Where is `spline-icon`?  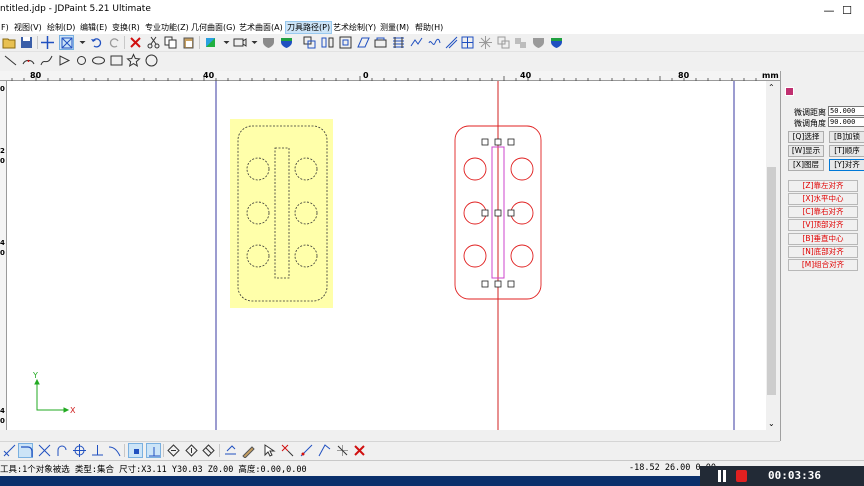
spline-icon is located at coordinates (46, 60).